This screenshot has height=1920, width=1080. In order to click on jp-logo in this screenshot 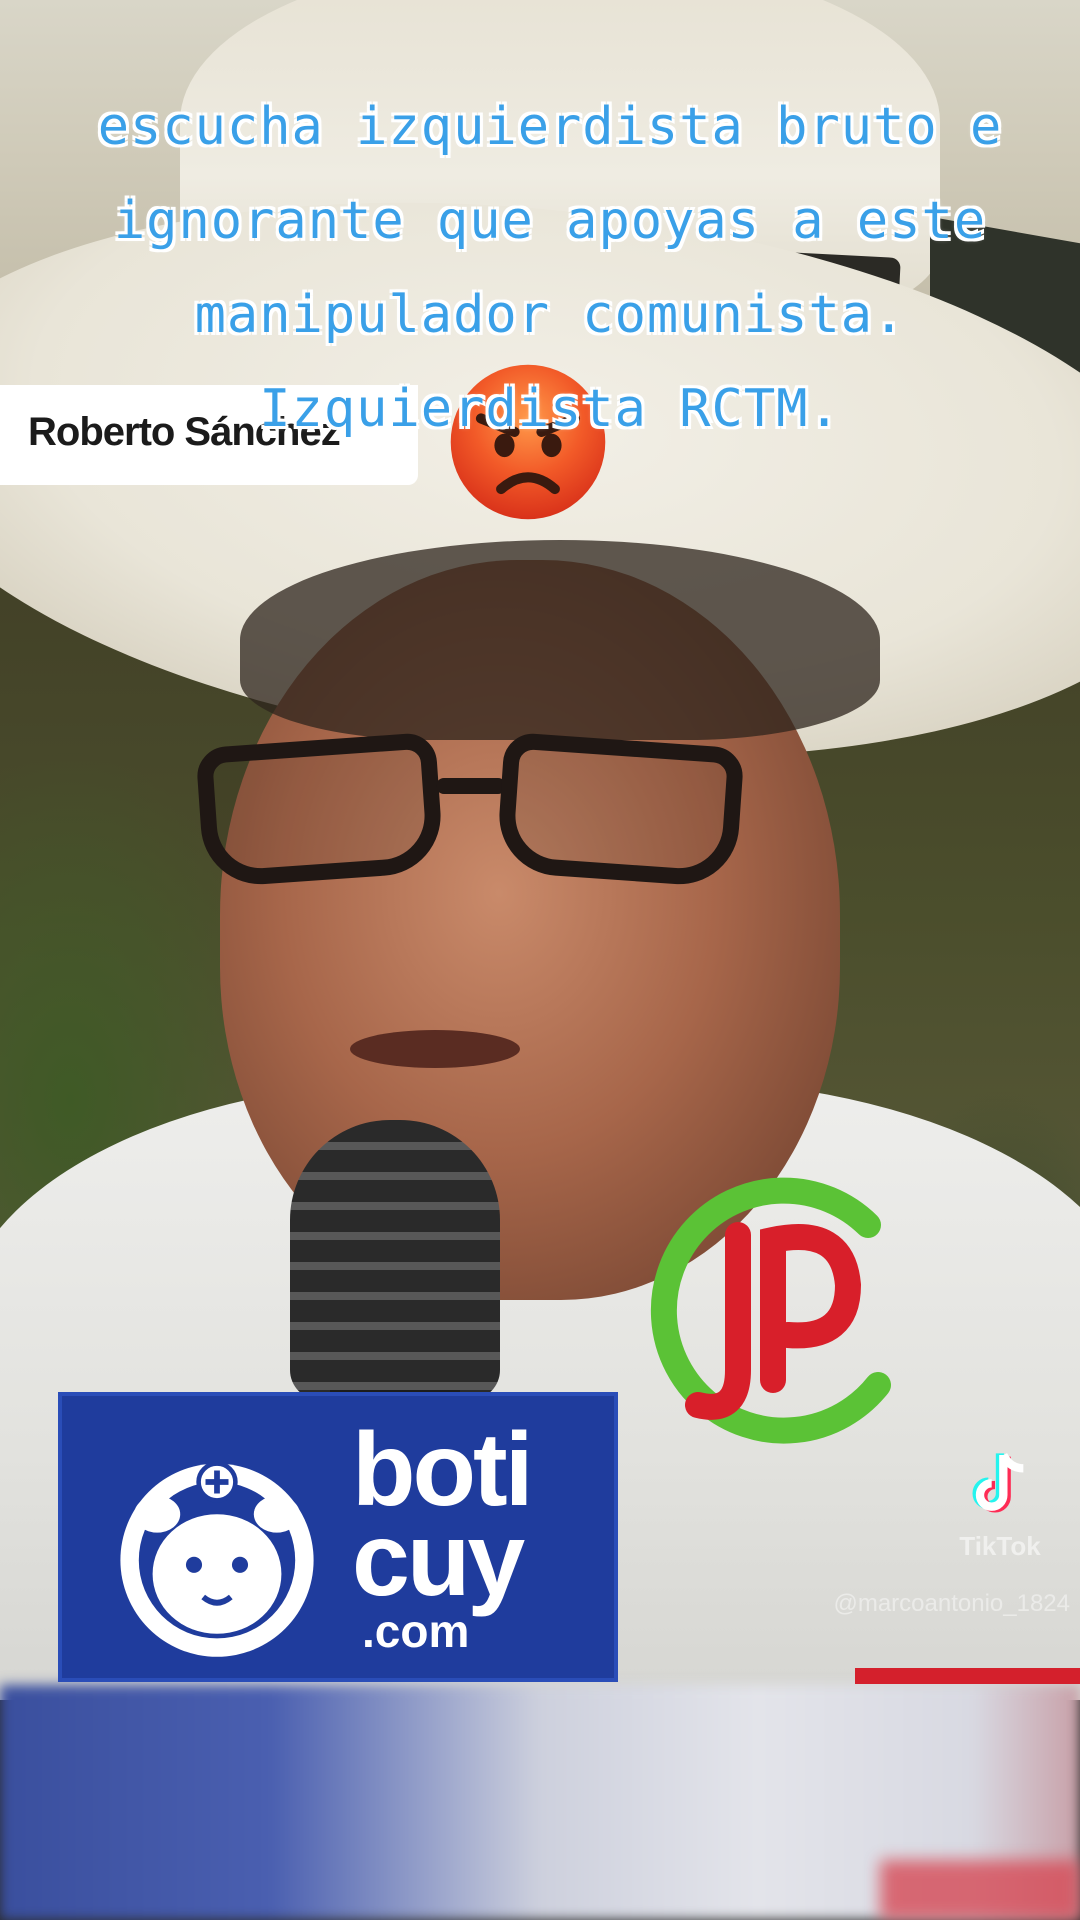, I will do `click(770, 1310)`.